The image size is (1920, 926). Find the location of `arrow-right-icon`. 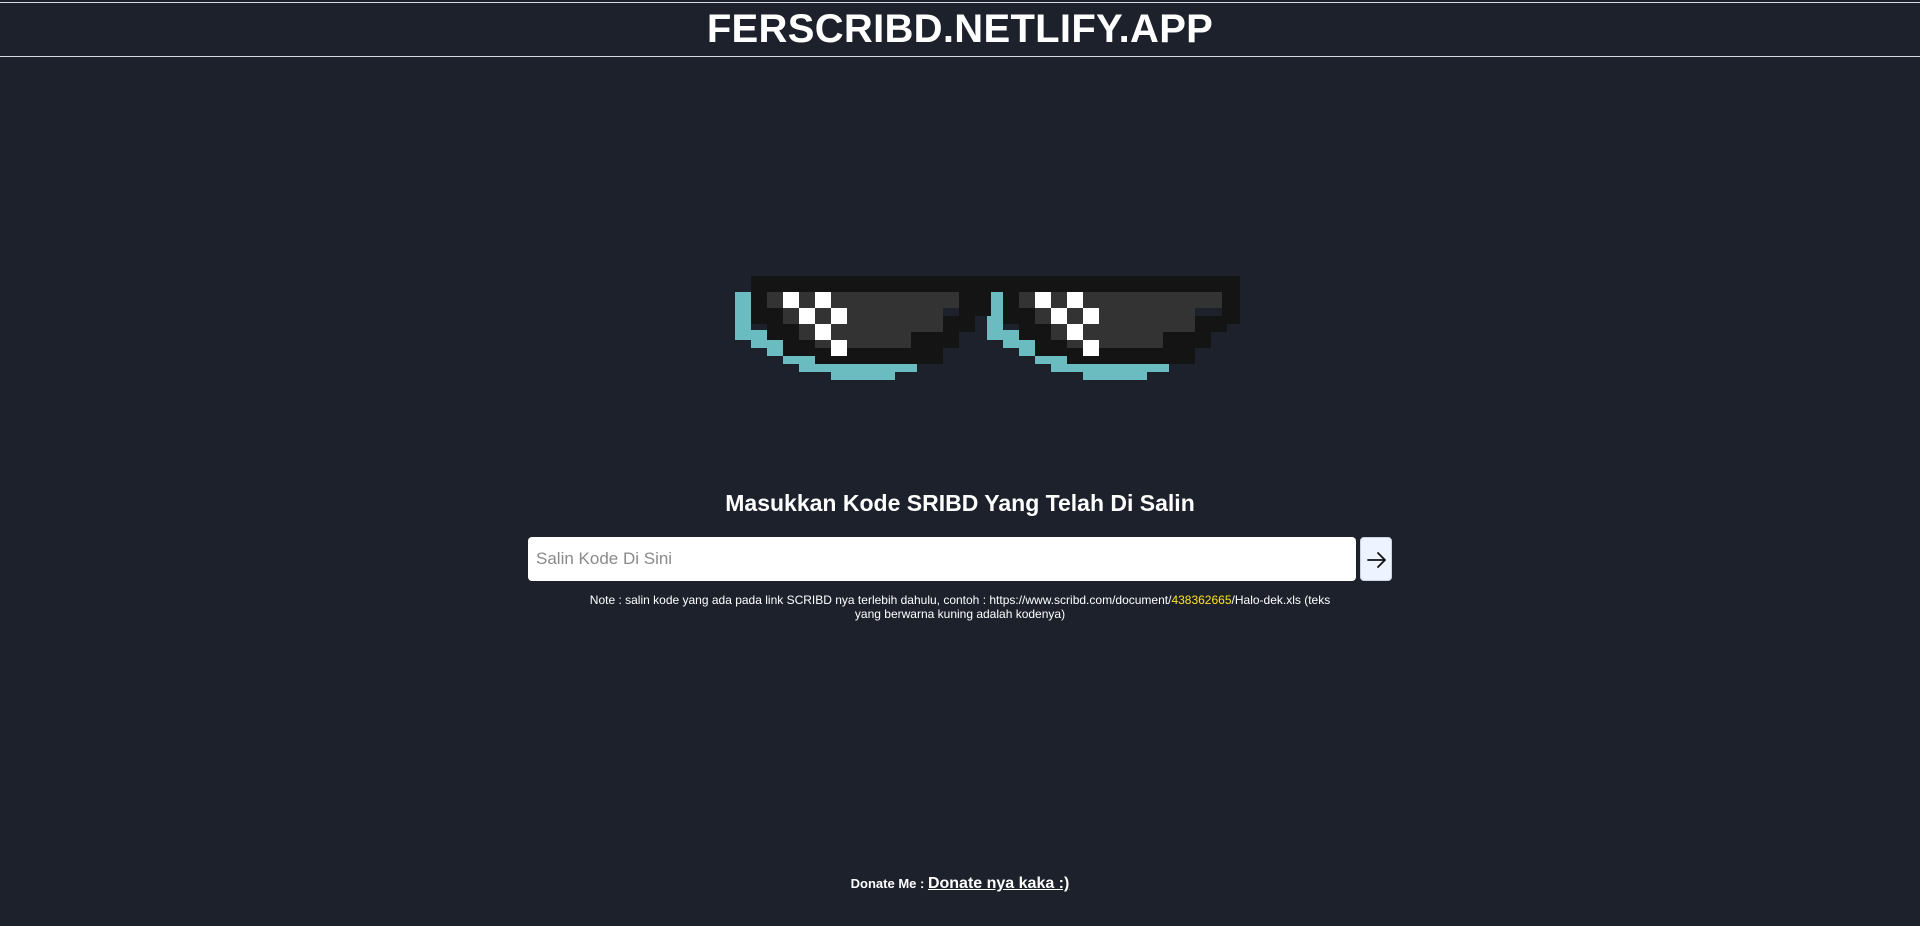

arrow-right-icon is located at coordinates (1376, 560).